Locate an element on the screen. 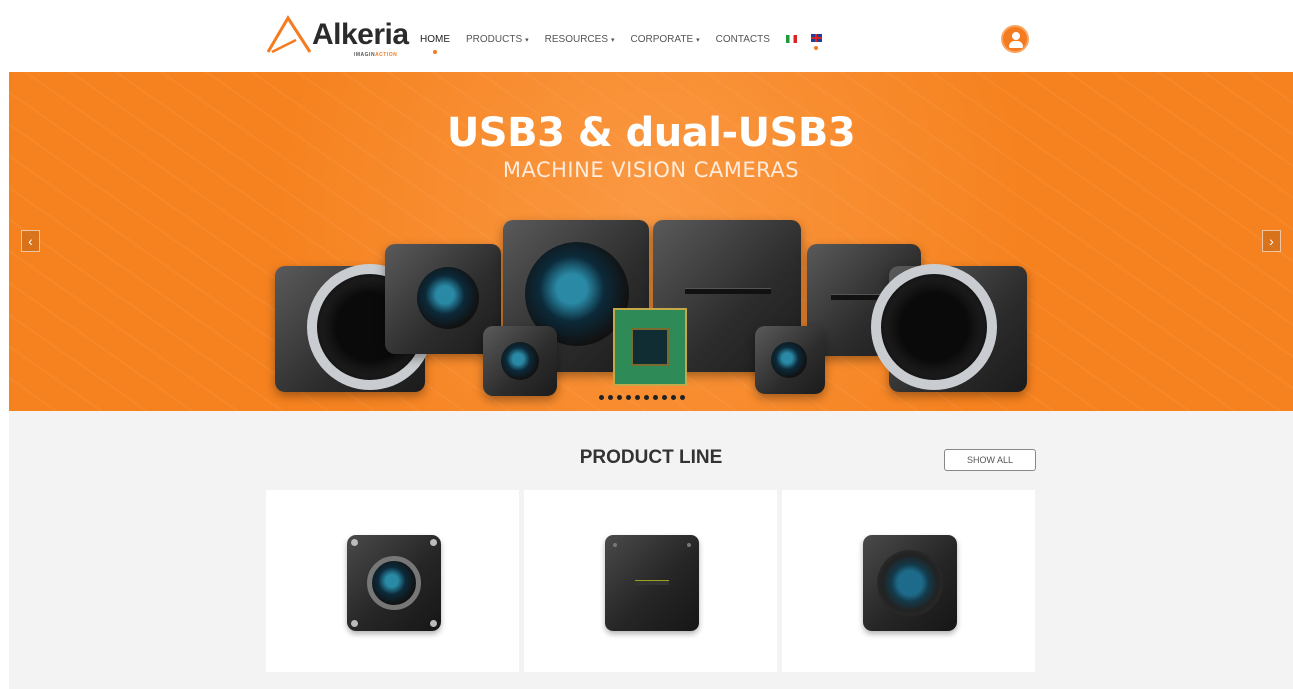  nav-home: HOME is located at coordinates (435, 43).